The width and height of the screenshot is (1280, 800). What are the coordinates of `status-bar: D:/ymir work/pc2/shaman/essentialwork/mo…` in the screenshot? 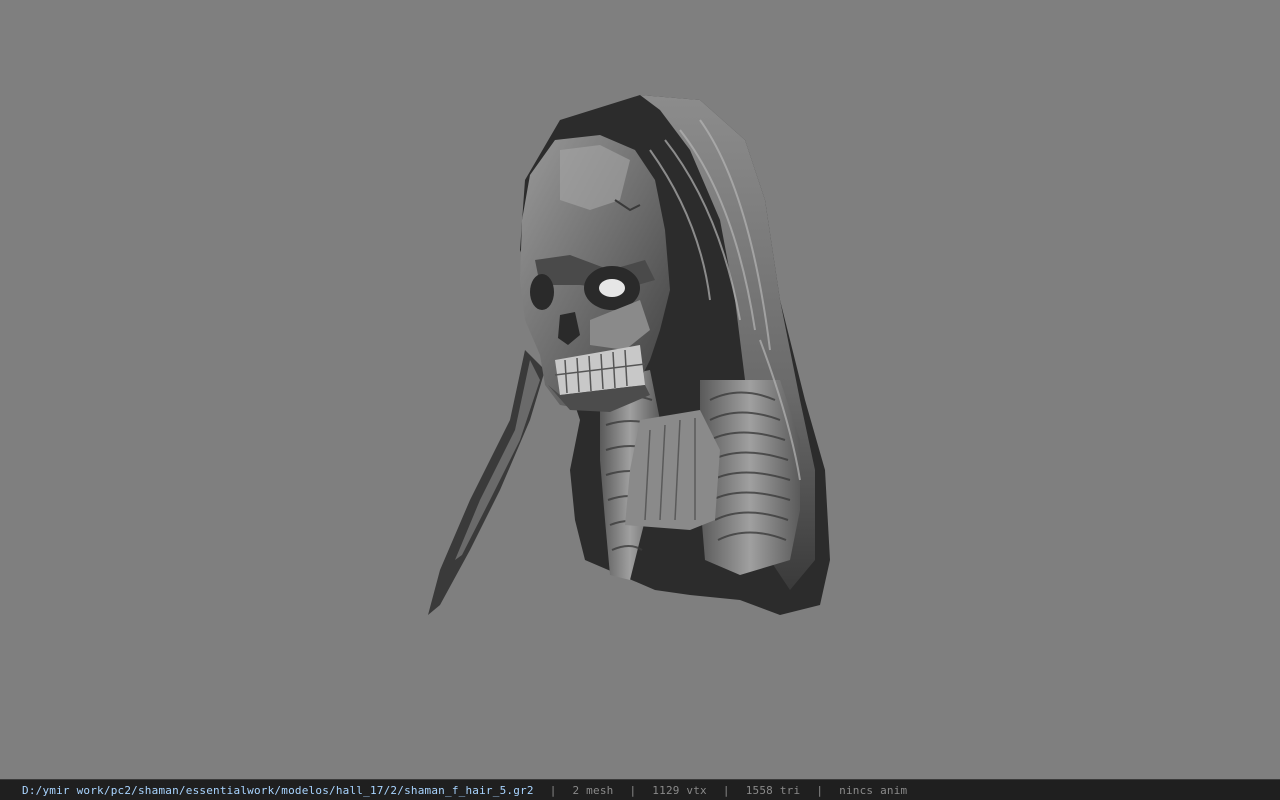 It's located at (640, 789).